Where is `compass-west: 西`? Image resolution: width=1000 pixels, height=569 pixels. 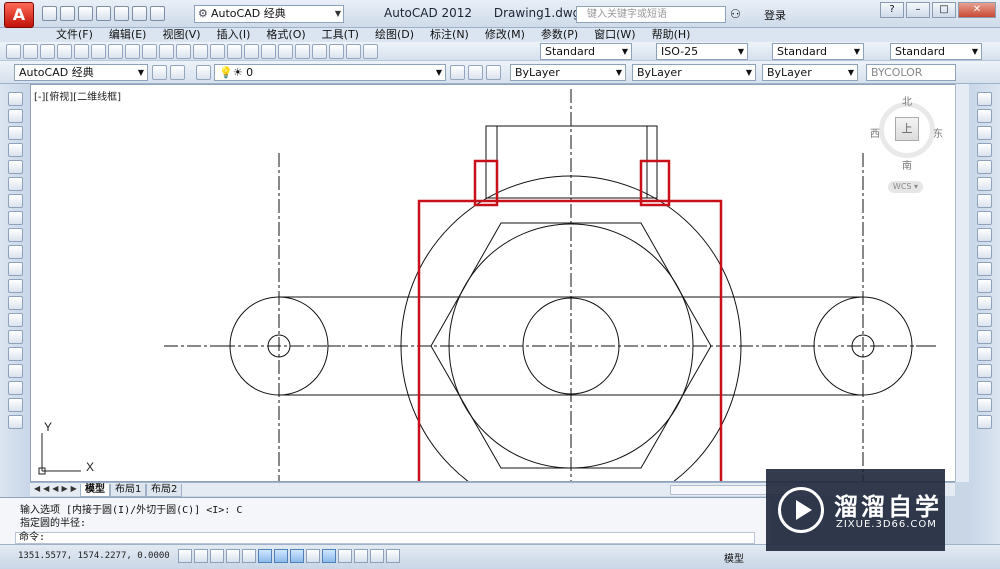
compass-west: 西 is located at coordinates (875, 132).